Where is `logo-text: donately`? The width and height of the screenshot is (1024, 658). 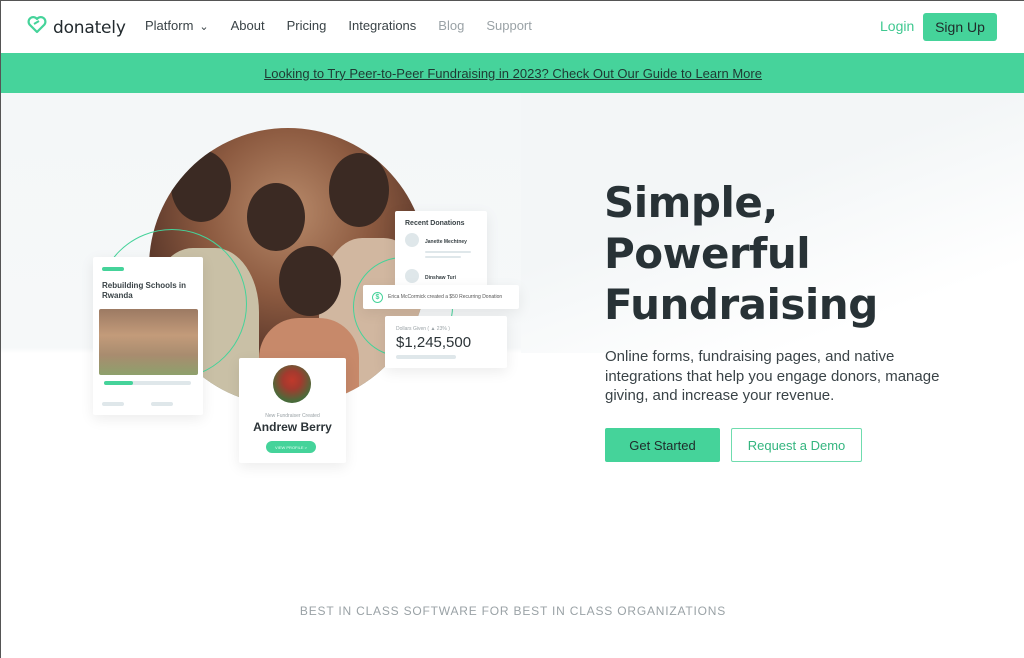 logo-text: donately is located at coordinates (89, 27).